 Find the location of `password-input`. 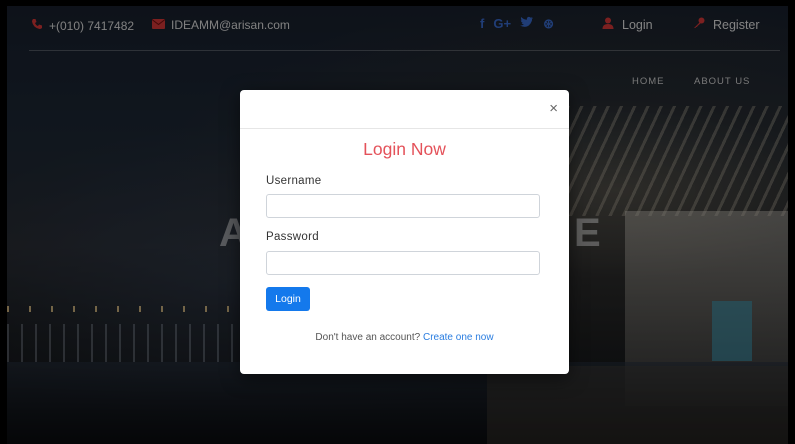

password-input is located at coordinates (403, 263).